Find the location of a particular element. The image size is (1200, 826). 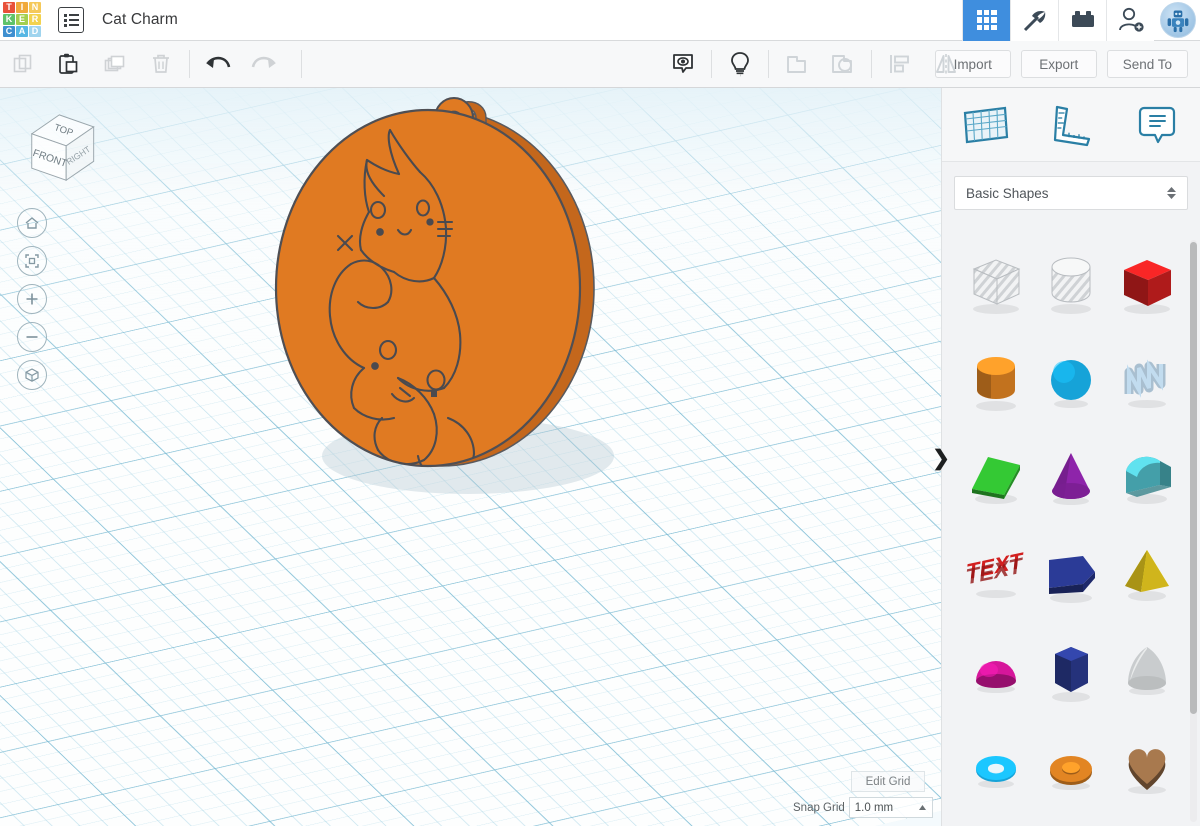

view-nav-buttons is located at coordinates (32, 299).